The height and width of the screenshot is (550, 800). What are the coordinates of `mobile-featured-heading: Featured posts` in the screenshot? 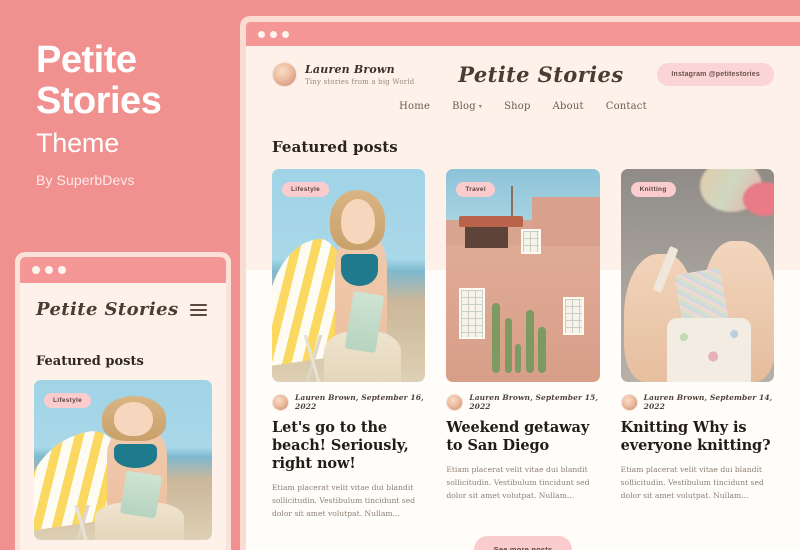 It's located at (90, 361).